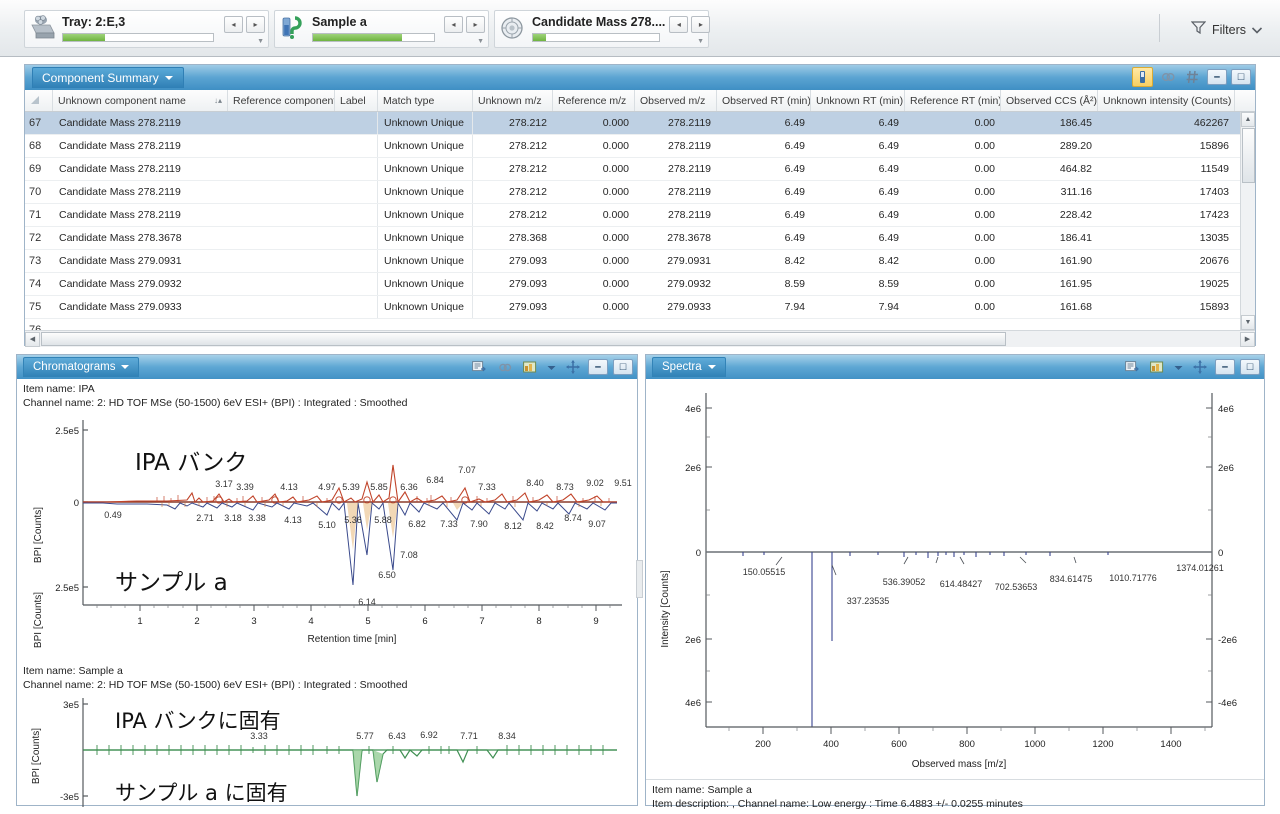 The height and width of the screenshot is (814, 1280). What do you see at coordinates (381, 29) in the screenshot?
I see `nav-group-sample: Sample a ◂ ▸ ▼` at bounding box center [381, 29].